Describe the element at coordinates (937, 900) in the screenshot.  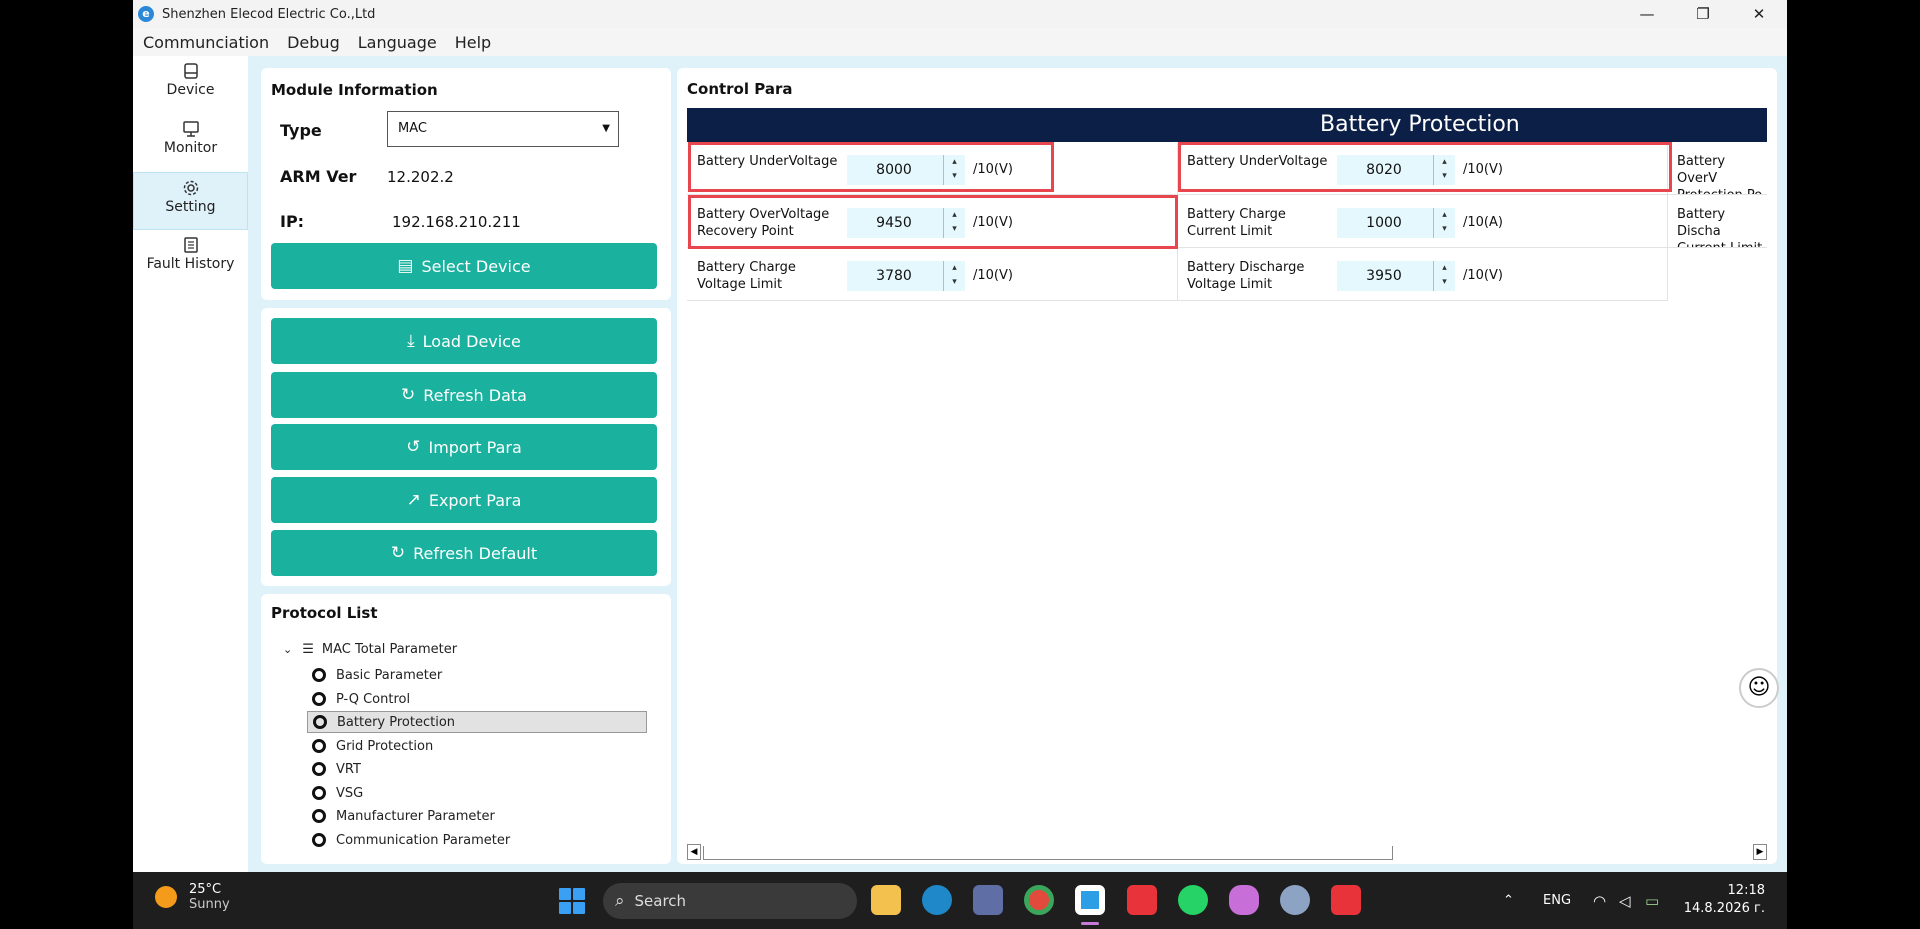
I see `edge-browser-icon` at that location.